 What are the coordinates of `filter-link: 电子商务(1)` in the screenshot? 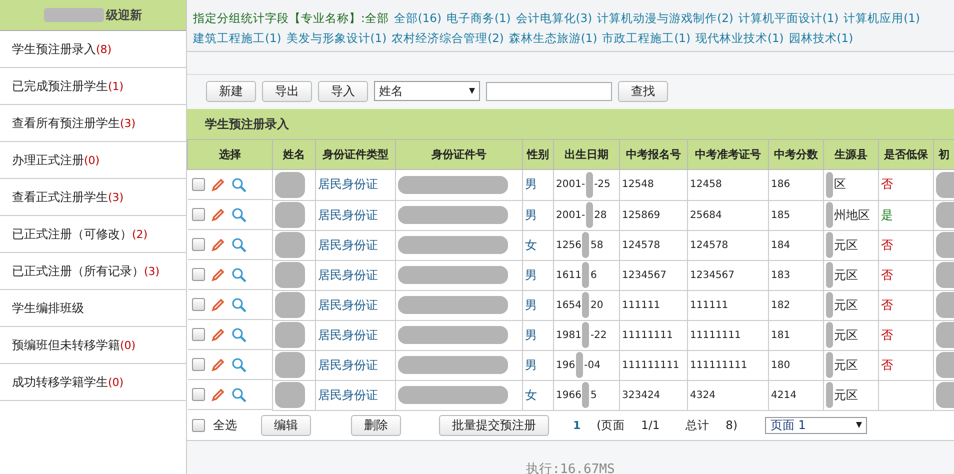 It's located at (478, 18).